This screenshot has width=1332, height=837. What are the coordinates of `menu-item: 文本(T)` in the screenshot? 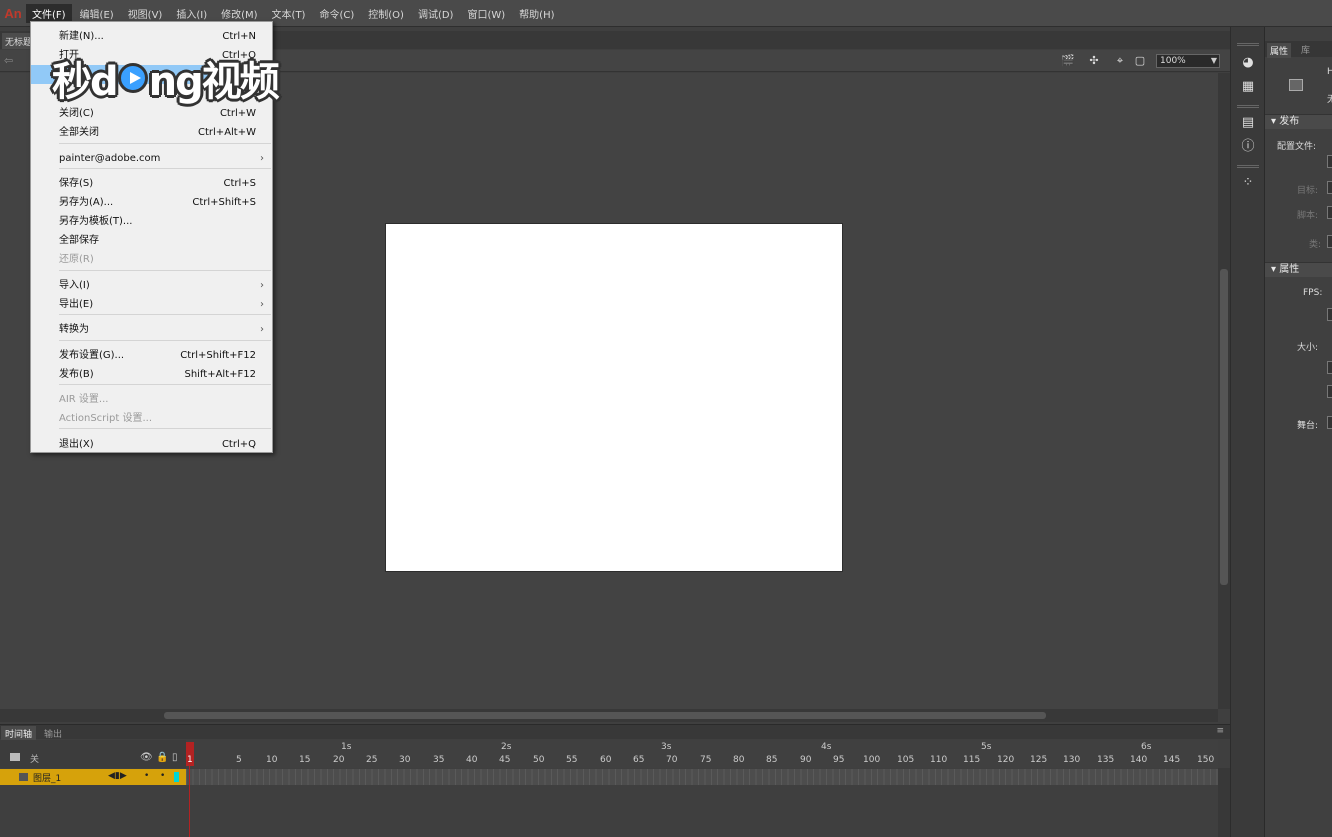 It's located at (289, 13).